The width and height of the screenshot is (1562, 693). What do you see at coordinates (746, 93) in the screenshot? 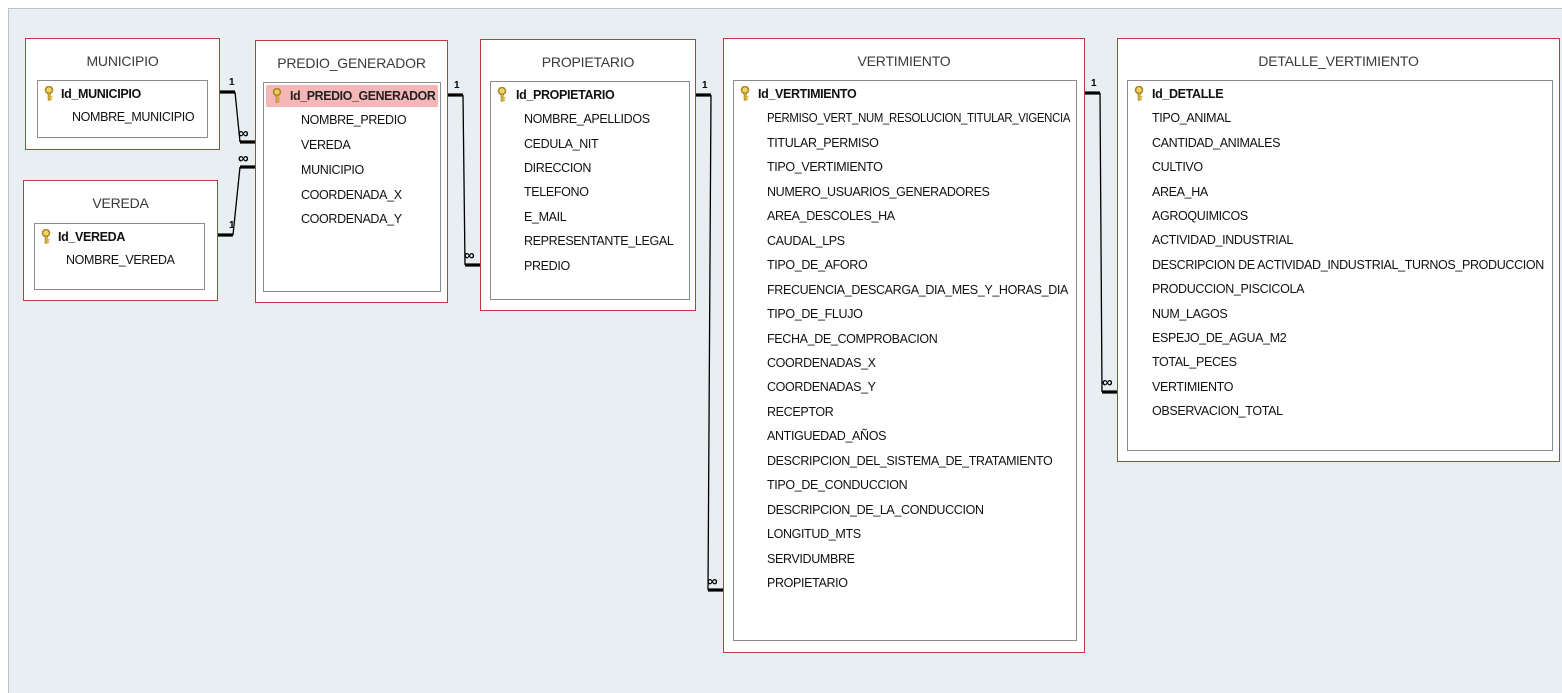
I see `key-icon` at bounding box center [746, 93].